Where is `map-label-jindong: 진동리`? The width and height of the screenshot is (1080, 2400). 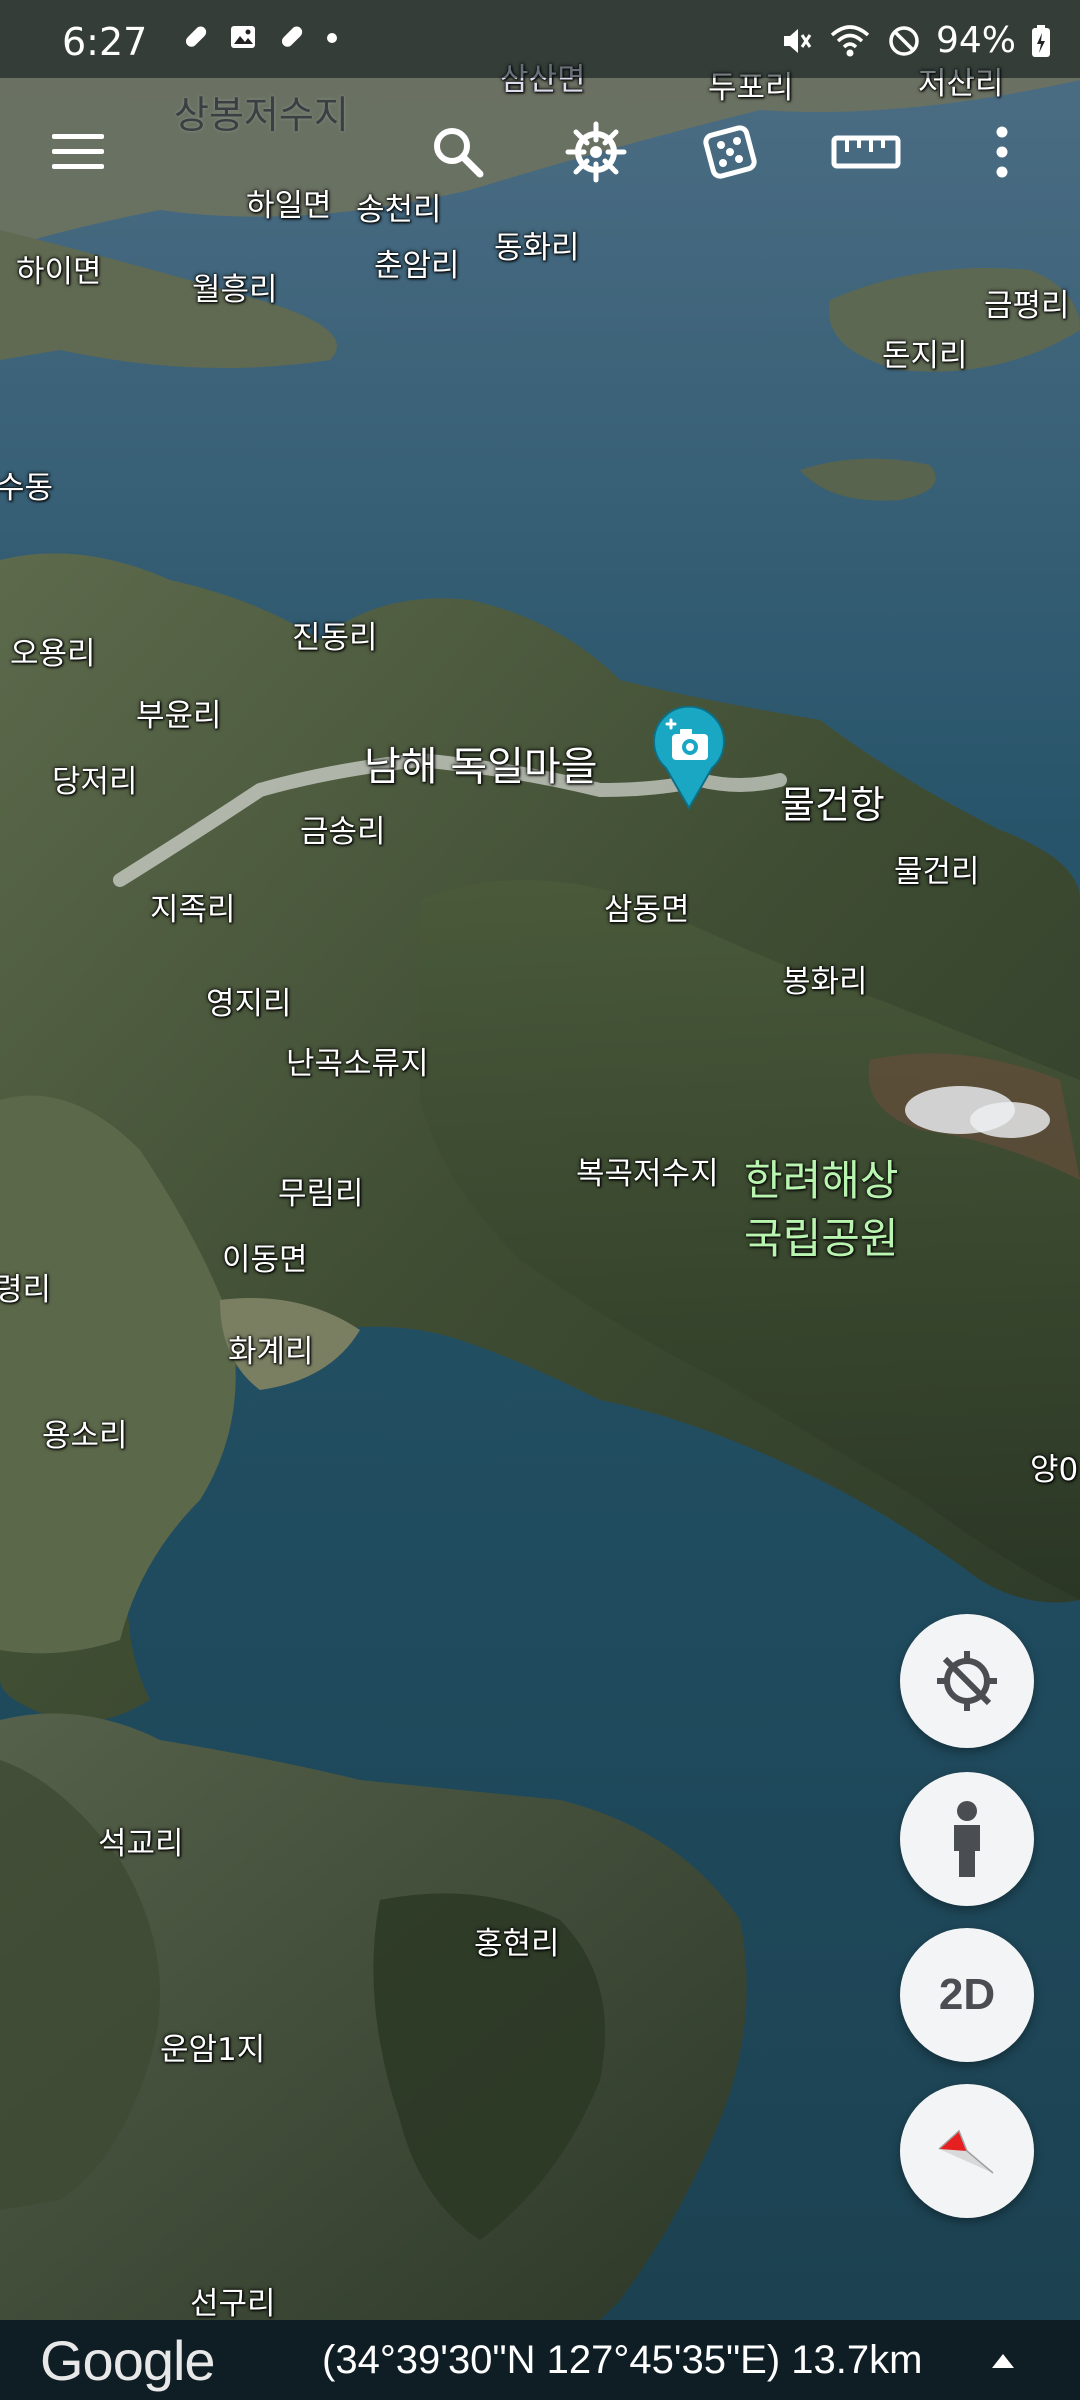 map-label-jindong: 진동리 is located at coordinates (335, 638).